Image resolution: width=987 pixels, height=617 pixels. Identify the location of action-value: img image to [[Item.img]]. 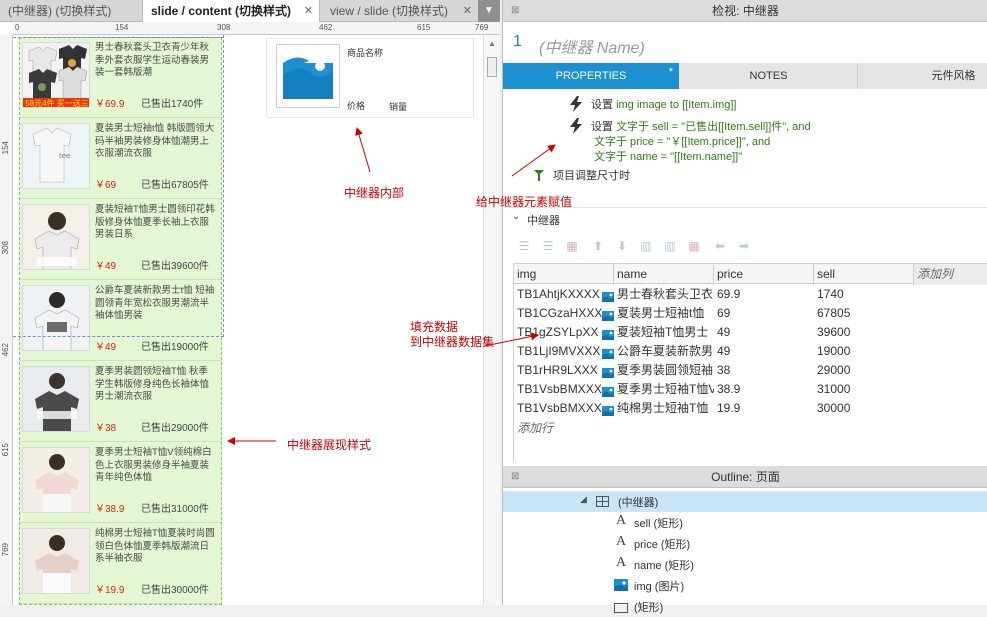
(676, 105).